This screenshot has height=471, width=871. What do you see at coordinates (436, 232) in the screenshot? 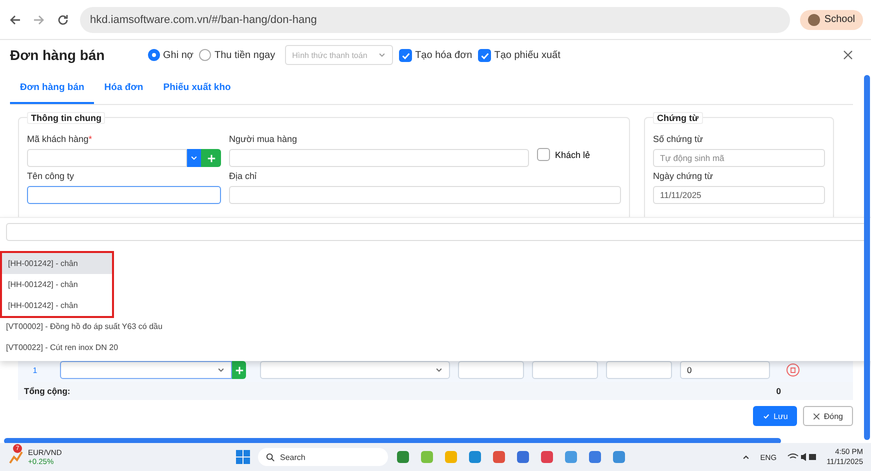
I see `search-field` at bounding box center [436, 232].